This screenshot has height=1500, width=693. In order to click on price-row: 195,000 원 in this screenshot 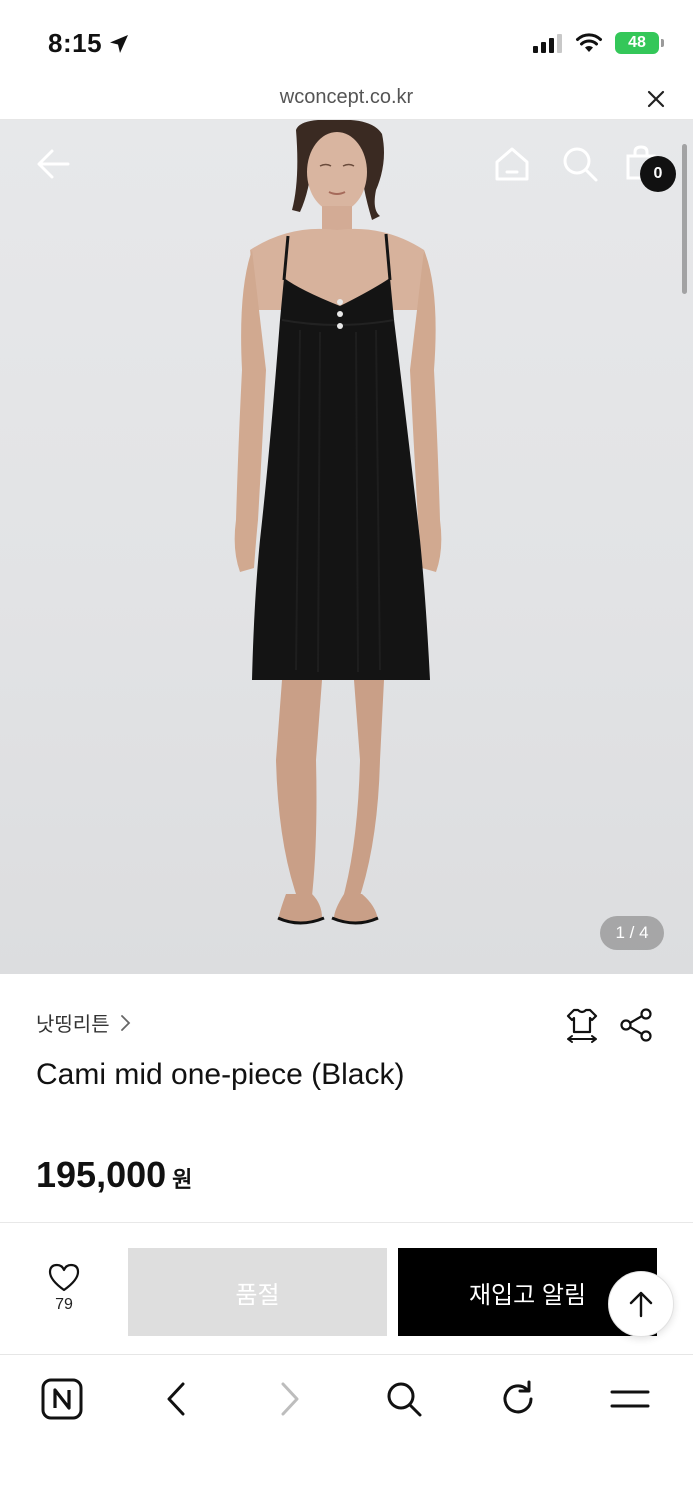, I will do `click(114, 1175)`.